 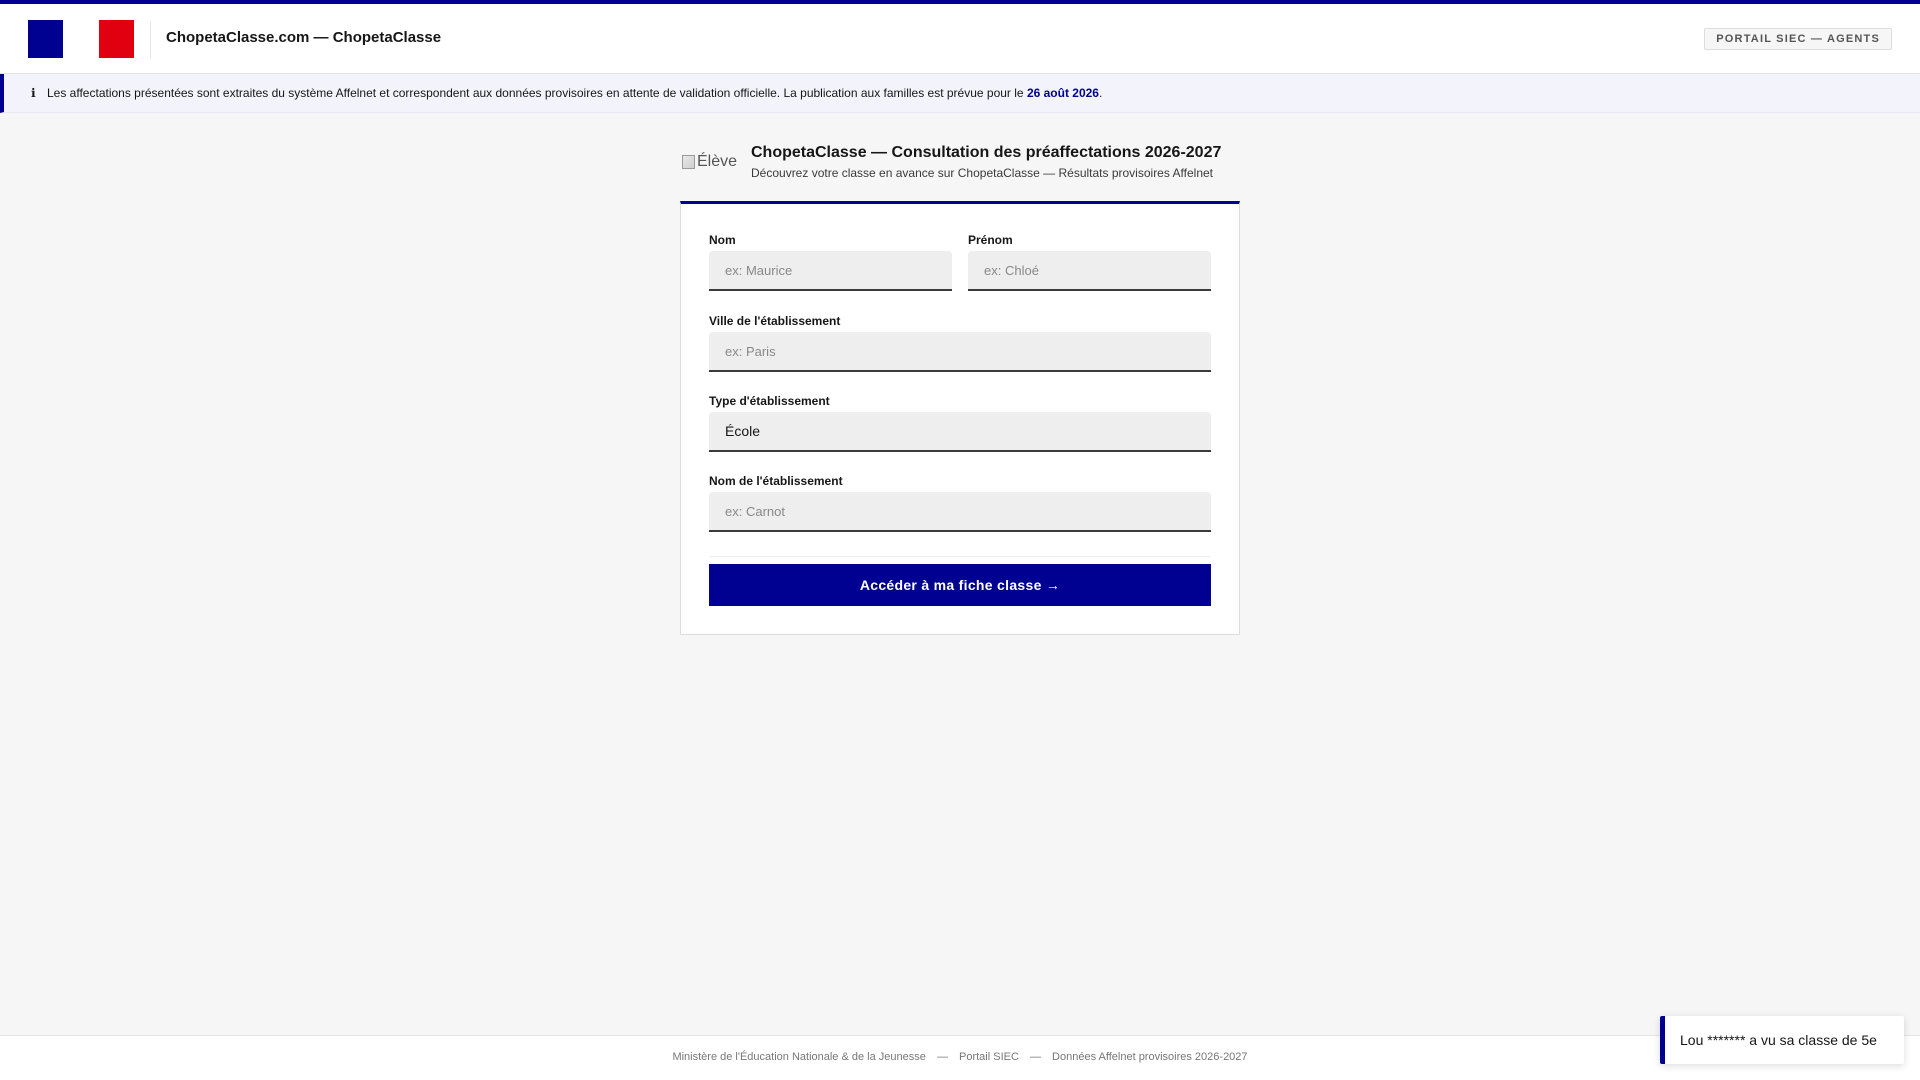 What do you see at coordinates (81, 39) in the screenshot?
I see `flag-white-stripe` at bounding box center [81, 39].